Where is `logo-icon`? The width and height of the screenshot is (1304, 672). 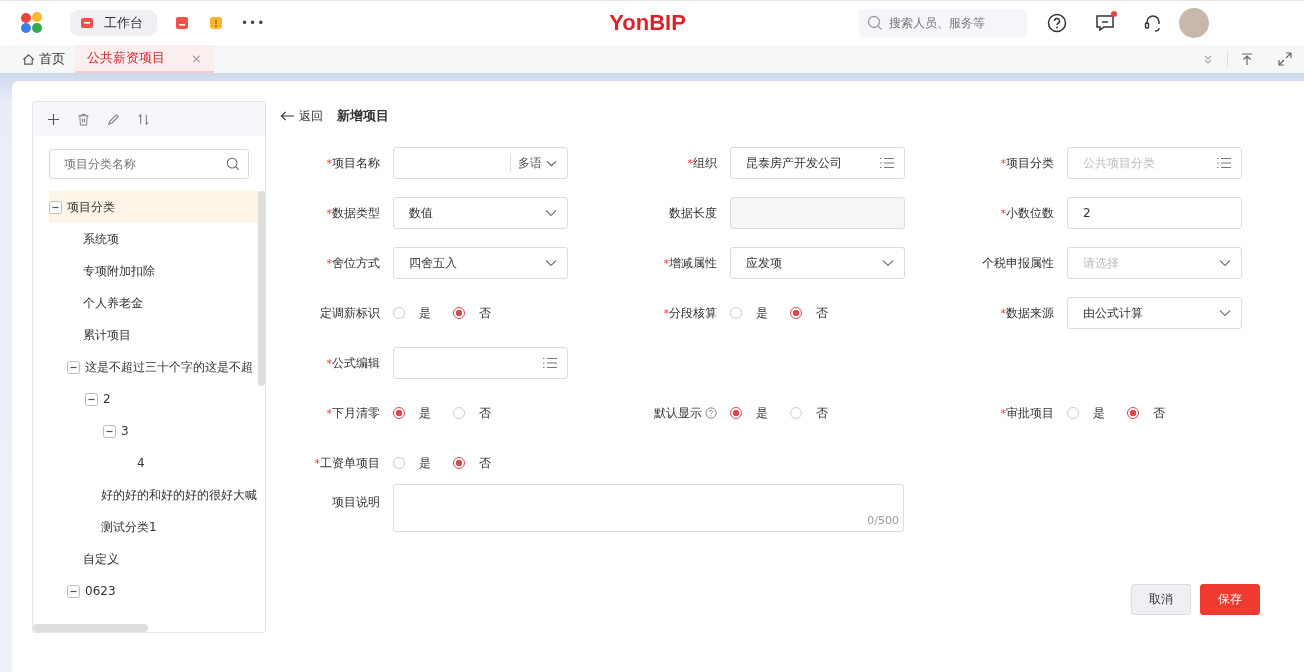
logo-icon is located at coordinates (32, 23).